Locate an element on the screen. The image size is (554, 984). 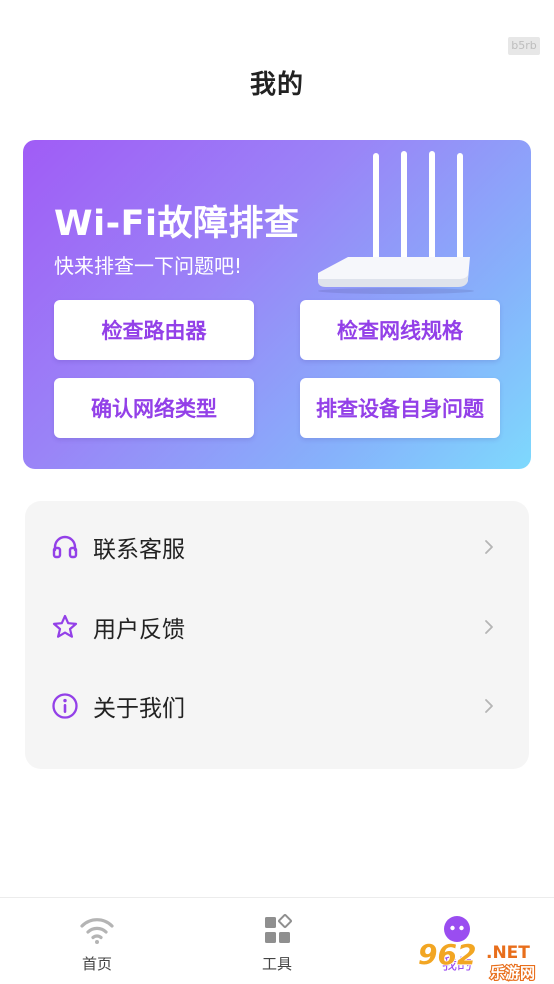
svg-text: .NET is located at coordinates (508, 953).